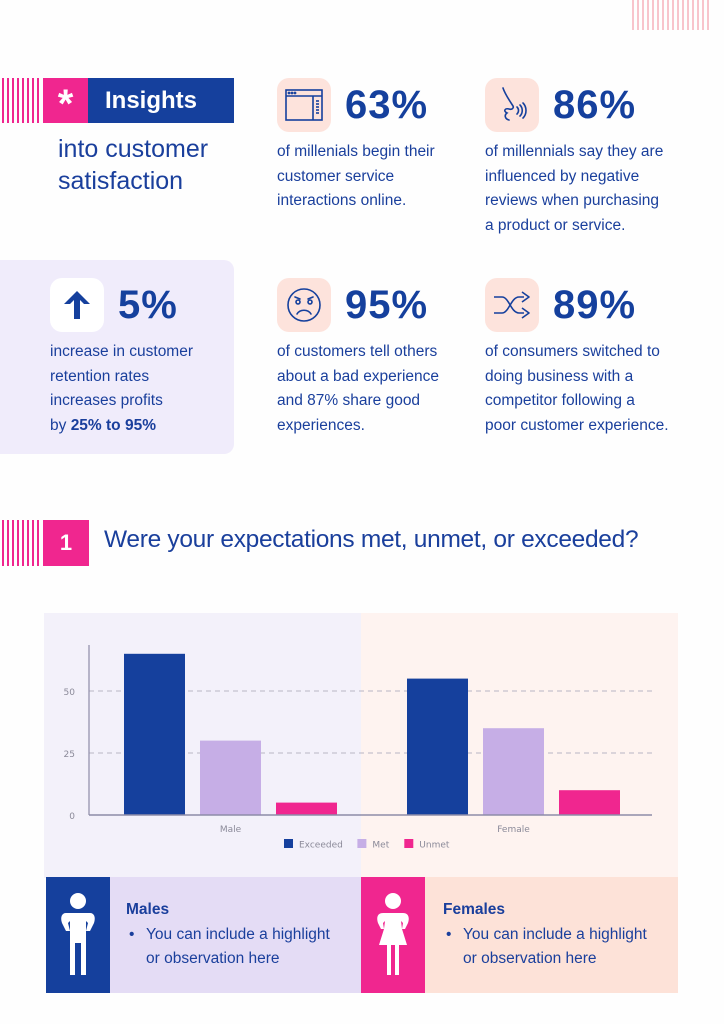 Image resolution: width=724 pixels, height=1024 pixels. I want to click on bar-female-exceeded, so click(437, 746).